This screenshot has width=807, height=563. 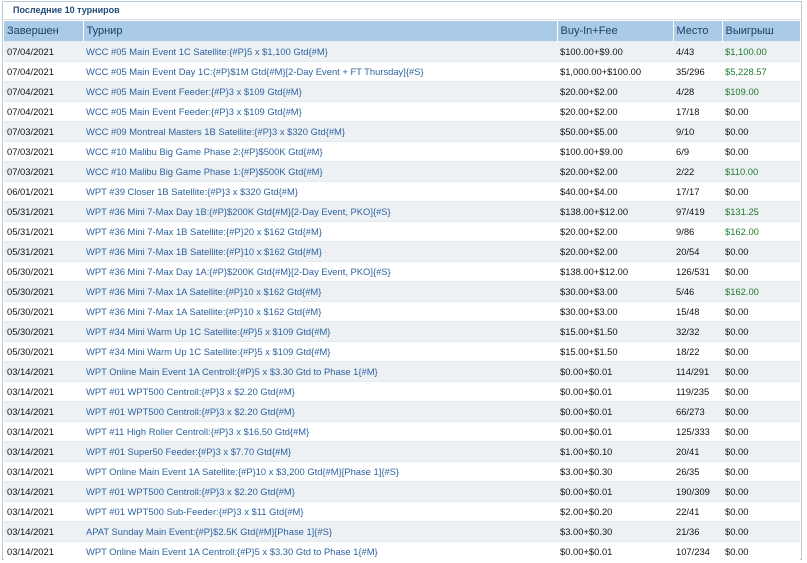 What do you see at coordinates (697, 51) in the screenshot?
I see `cell-place: 4/43` at bounding box center [697, 51].